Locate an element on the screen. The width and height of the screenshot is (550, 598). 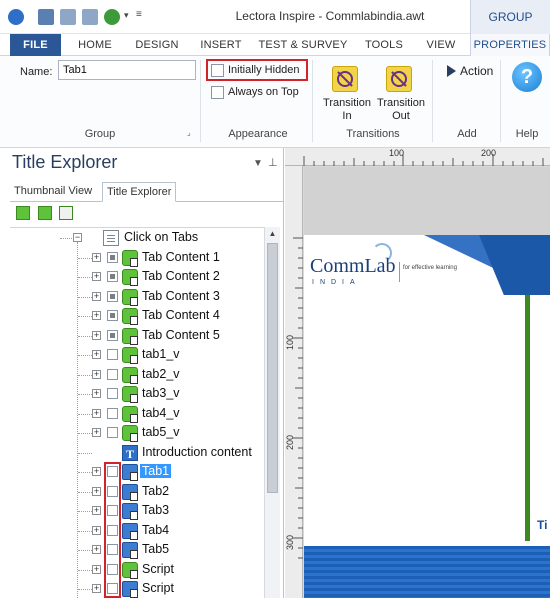
tab-insert: INSERT is located at coordinates (221, 45).